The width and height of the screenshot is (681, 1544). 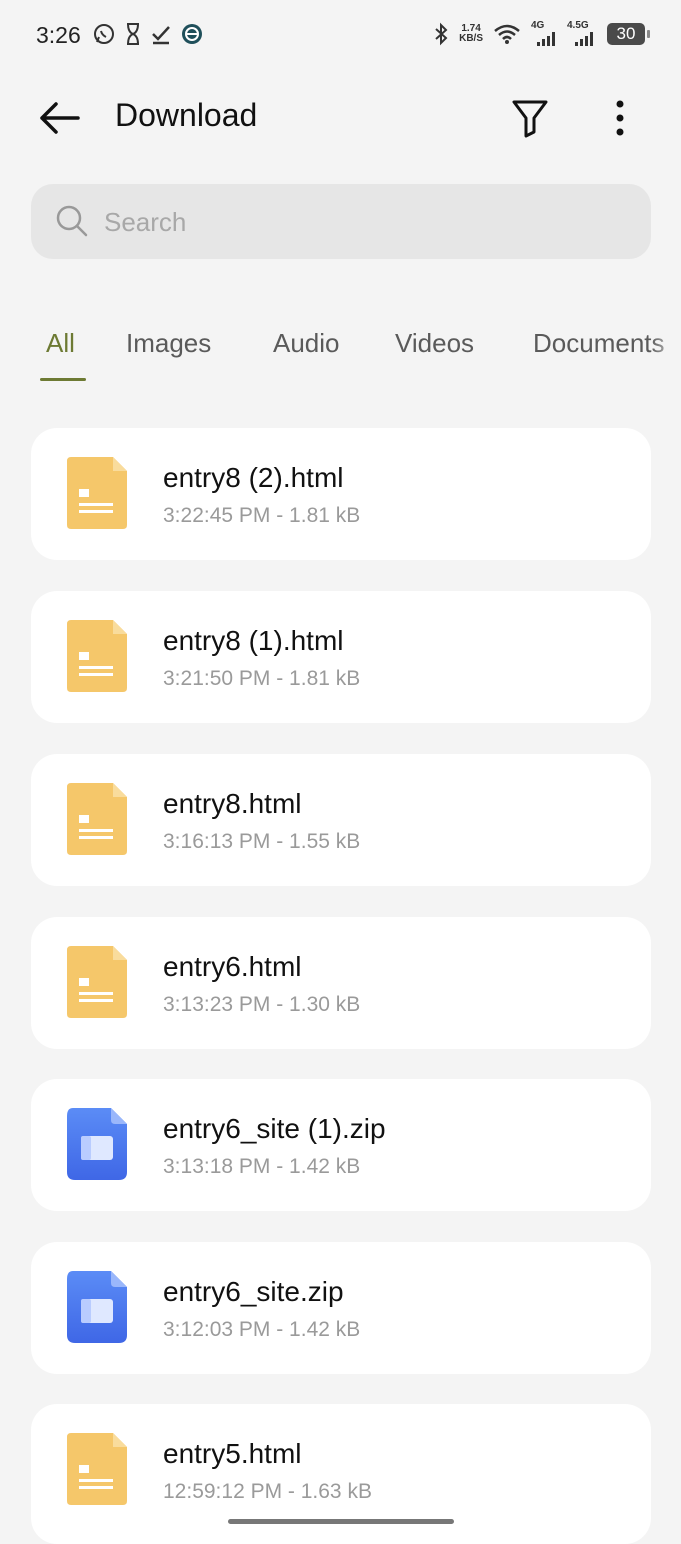 I want to click on filter-icon, so click(x=530, y=119).